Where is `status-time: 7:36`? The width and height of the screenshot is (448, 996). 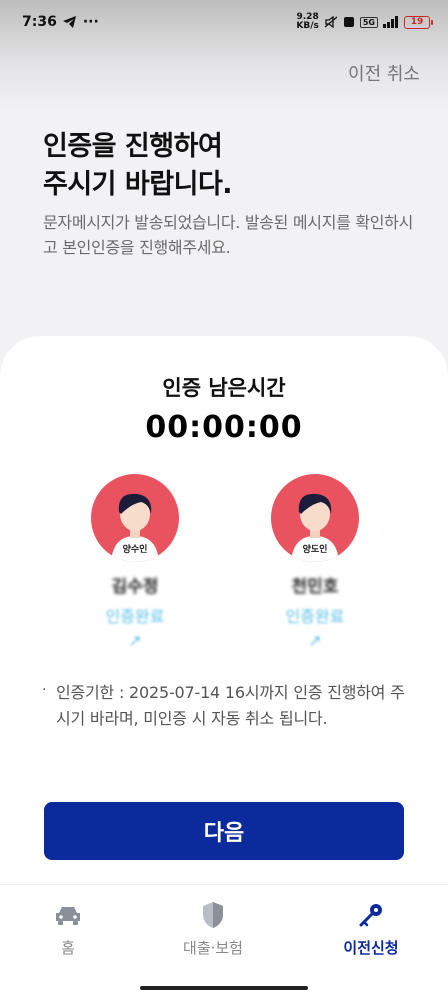 status-time: 7:36 is located at coordinates (39, 22).